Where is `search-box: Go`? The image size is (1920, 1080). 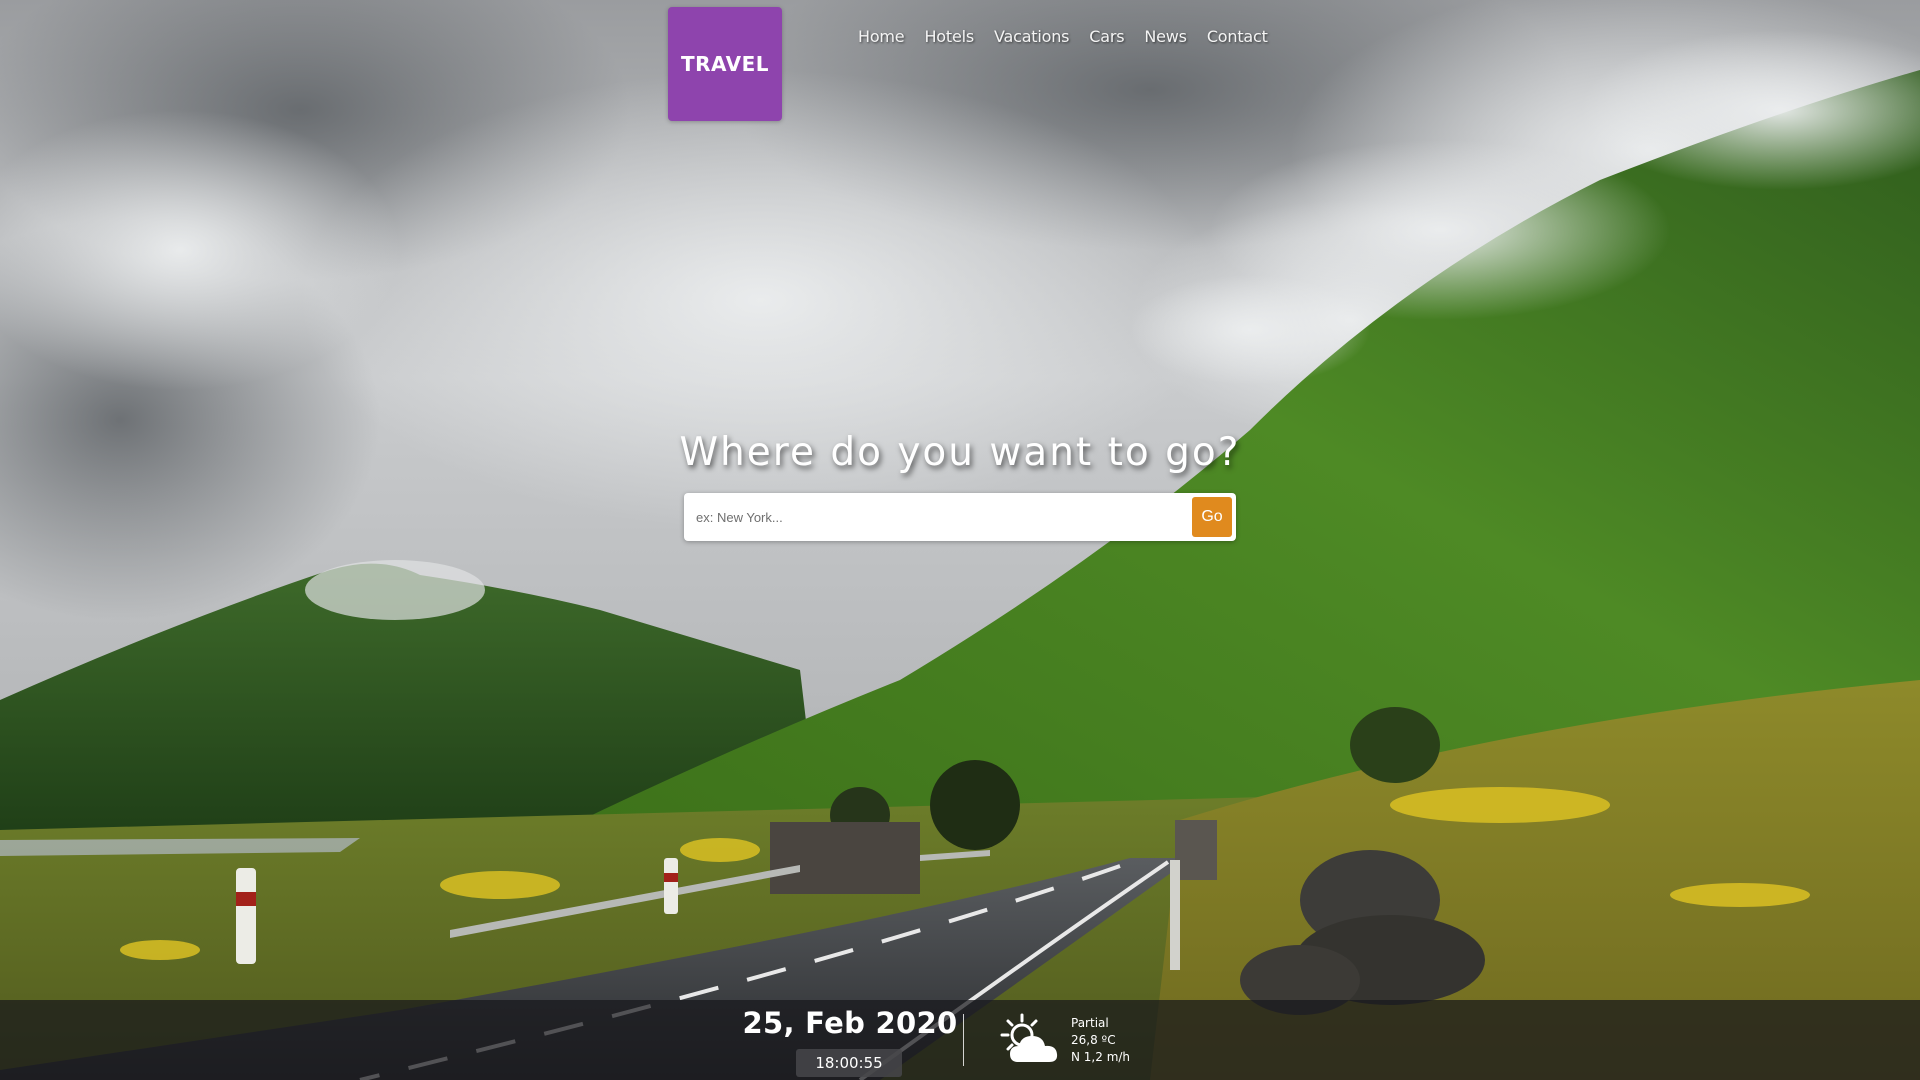 search-box: Go is located at coordinates (960, 517).